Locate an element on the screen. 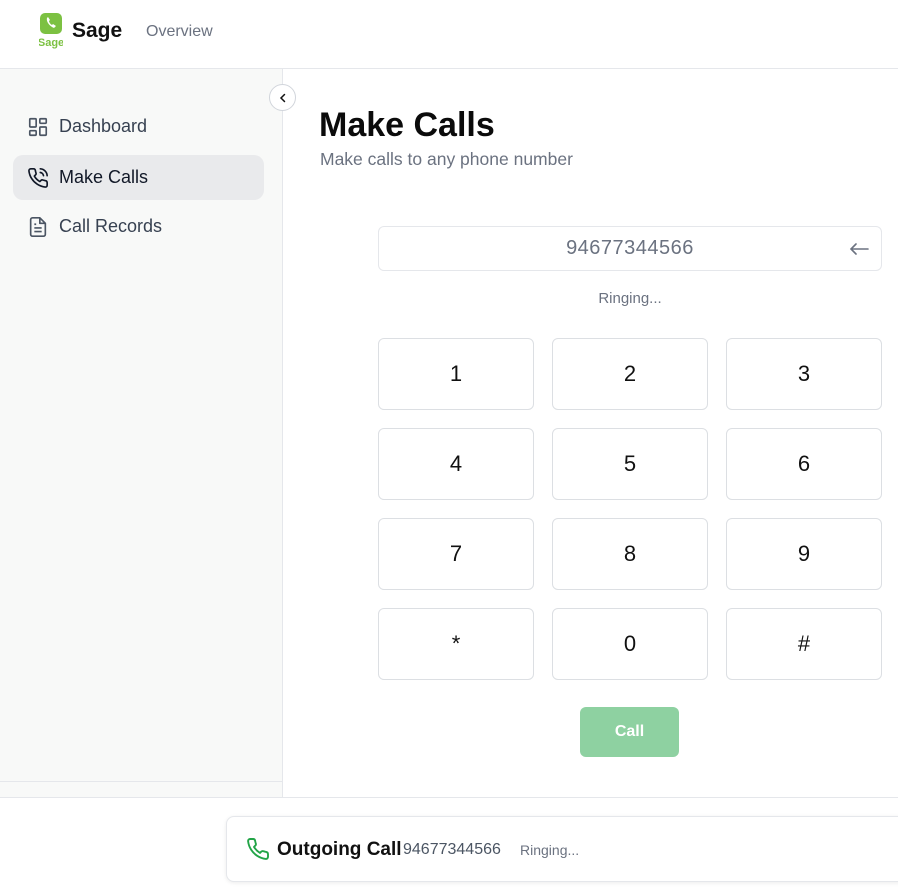 The height and width of the screenshot is (896, 898). call-button: Call is located at coordinates (629, 732).